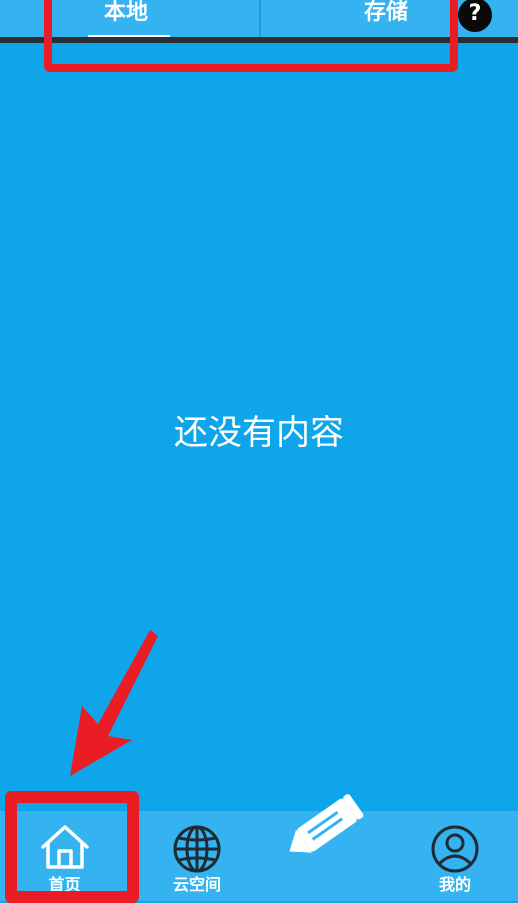  What do you see at coordinates (455, 849) in the screenshot?
I see `user-icon` at bounding box center [455, 849].